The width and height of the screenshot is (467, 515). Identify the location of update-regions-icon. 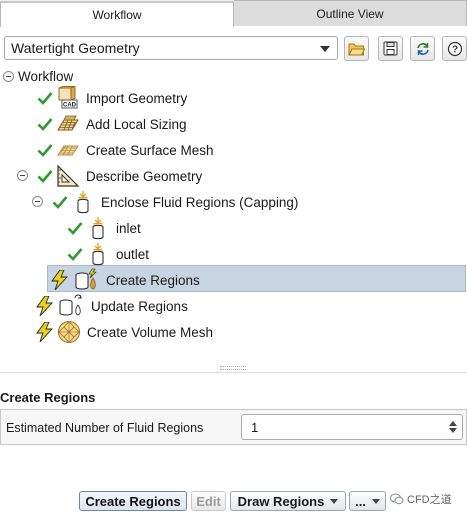
(71, 306).